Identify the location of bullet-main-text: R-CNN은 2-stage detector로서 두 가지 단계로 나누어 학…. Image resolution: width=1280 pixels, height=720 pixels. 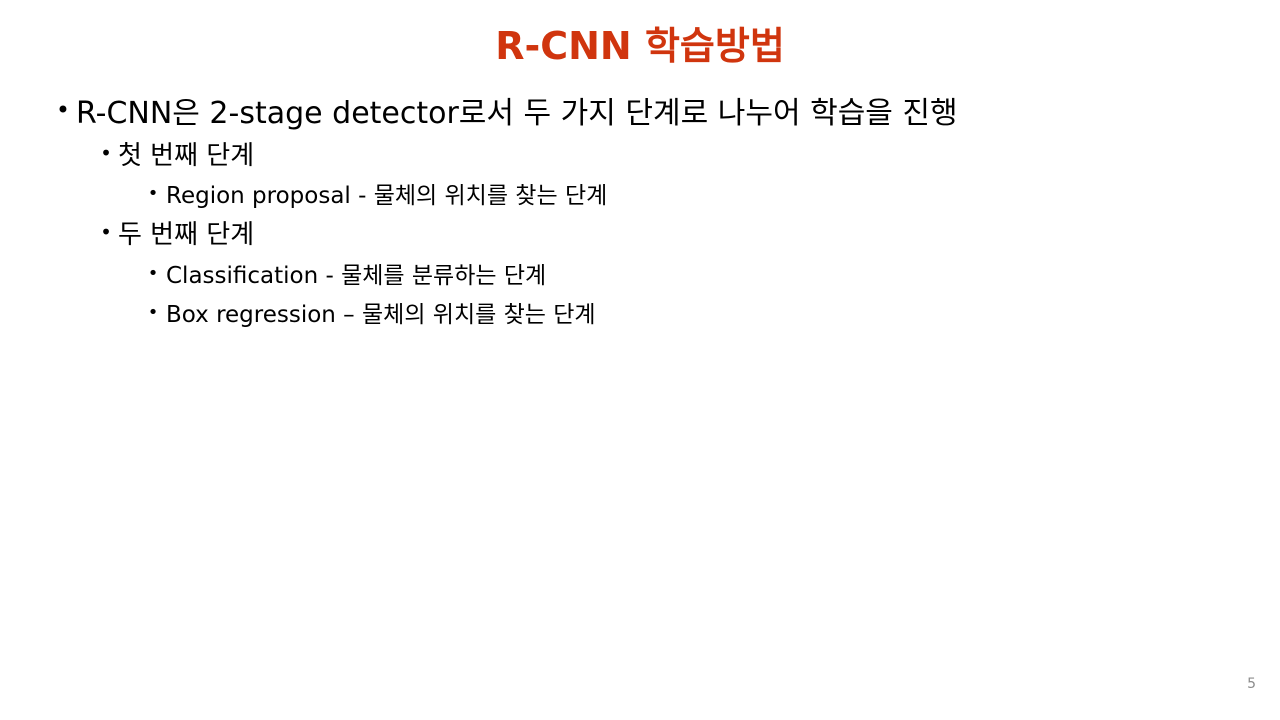
(517, 113).